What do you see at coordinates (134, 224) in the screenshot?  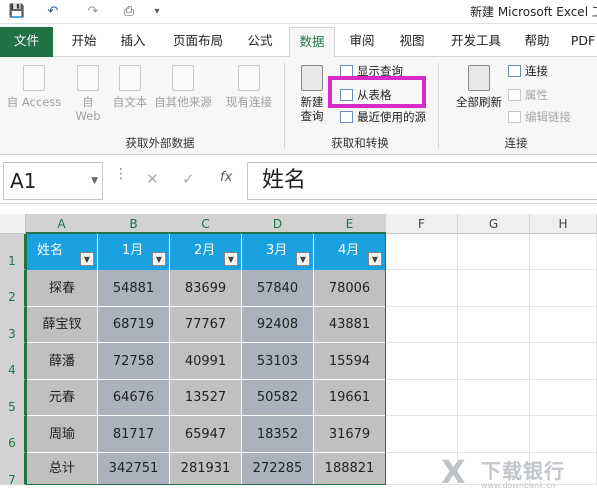 I see `column-header-b: B` at bounding box center [134, 224].